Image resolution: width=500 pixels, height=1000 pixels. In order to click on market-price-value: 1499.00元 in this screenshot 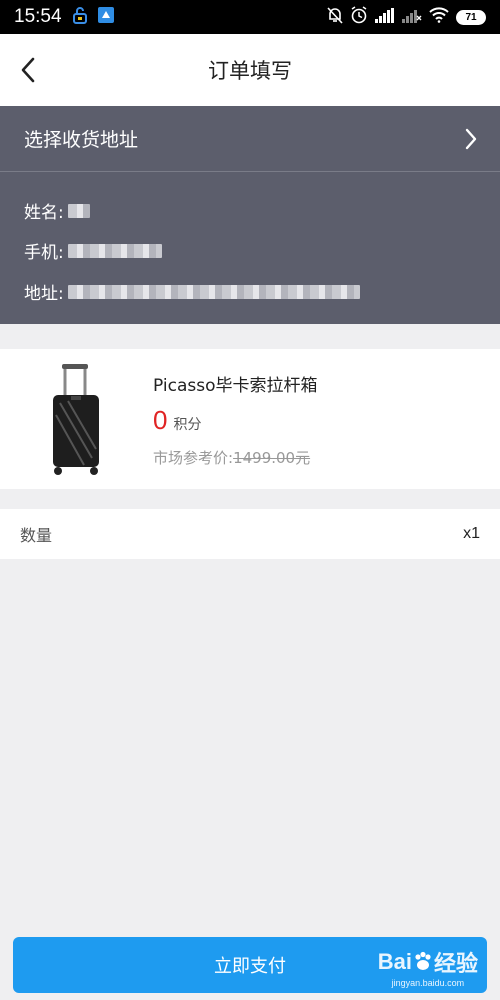, I will do `click(272, 458)`.